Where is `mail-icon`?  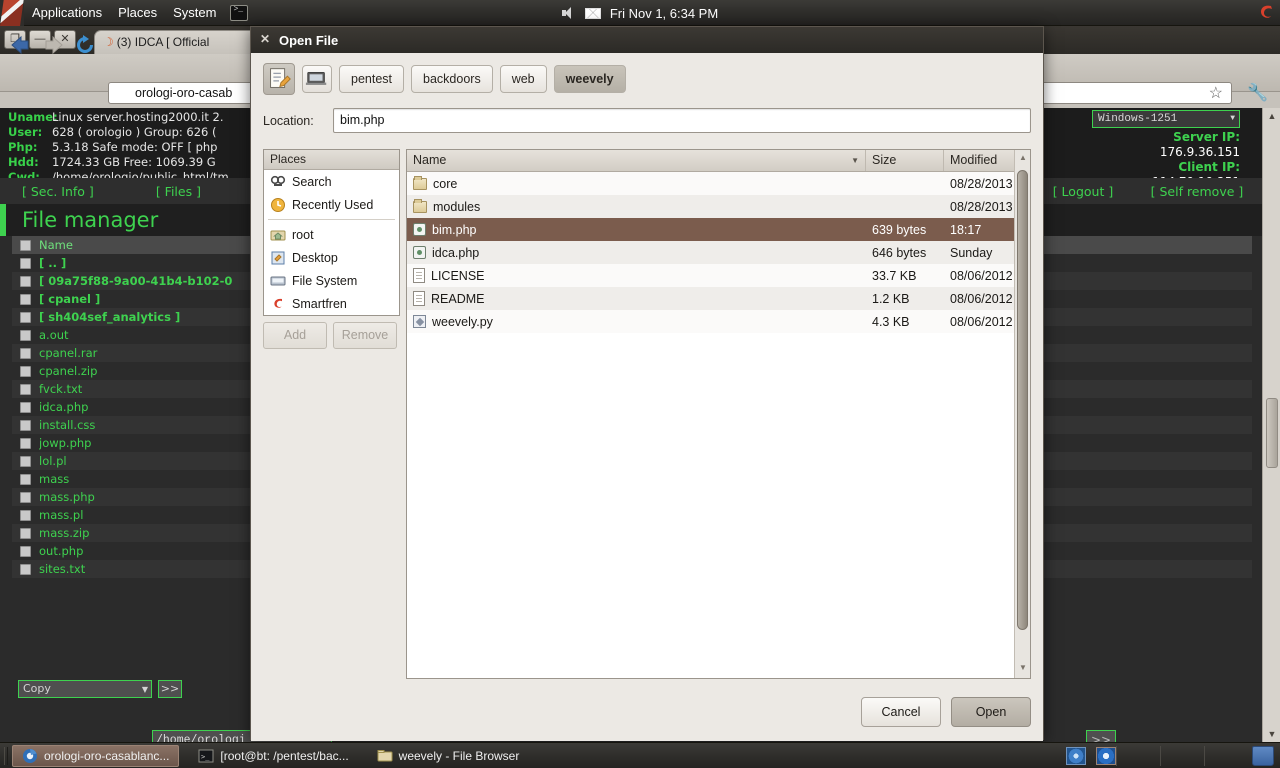
mail-icon is located at coordinates (592, 13).